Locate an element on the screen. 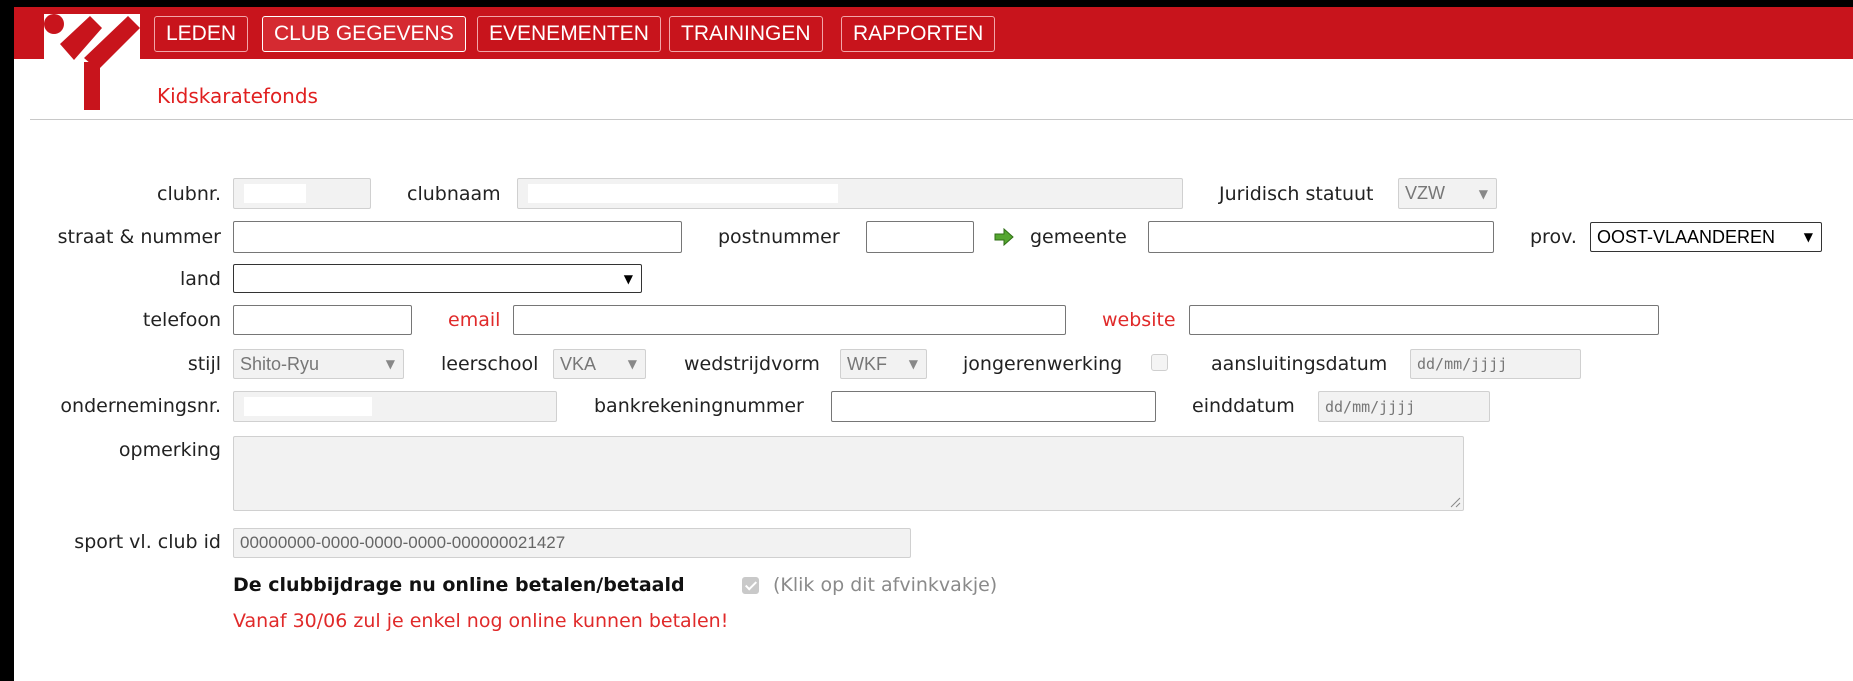  leerschool-value: VKA is located at coordinates (578, 363).